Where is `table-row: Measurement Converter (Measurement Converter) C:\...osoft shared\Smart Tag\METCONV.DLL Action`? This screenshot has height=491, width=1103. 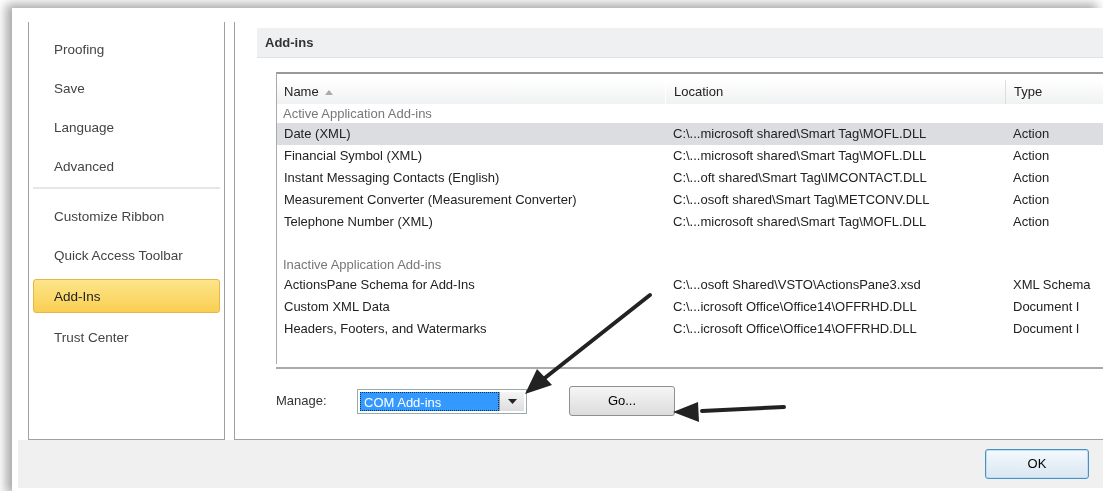
table-row: Measurement Converter (Measurement Converter) C:\...osoft shared\Smart Tag\METCONV.DLL Action is located at coordinates (690, 200).